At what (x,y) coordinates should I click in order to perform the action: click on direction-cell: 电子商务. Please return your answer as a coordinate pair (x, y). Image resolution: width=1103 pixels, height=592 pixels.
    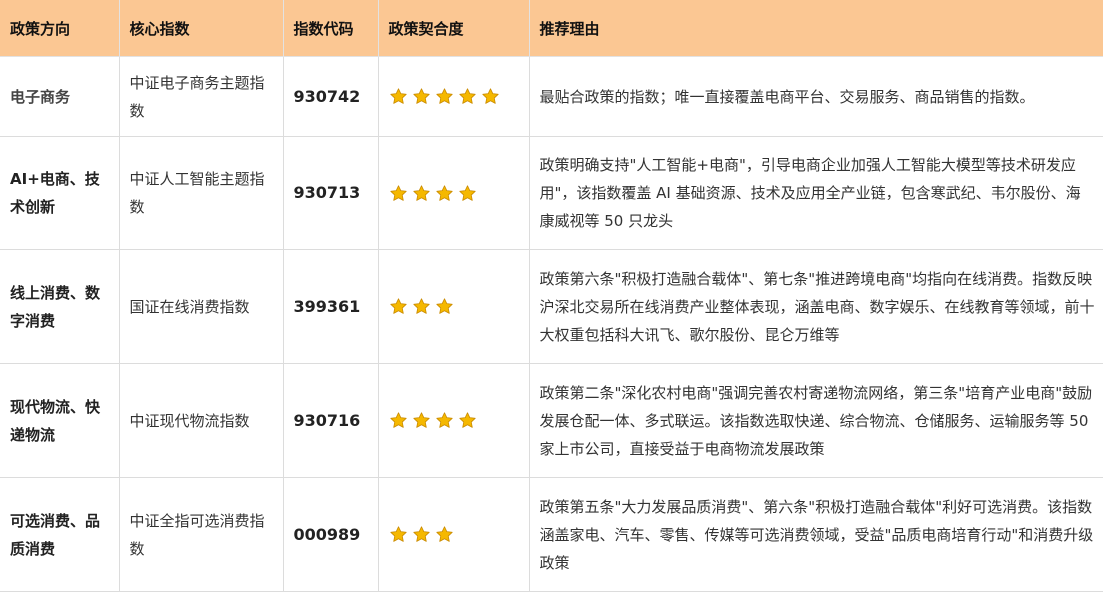
    Looking at the image, I should click on (60, 96).